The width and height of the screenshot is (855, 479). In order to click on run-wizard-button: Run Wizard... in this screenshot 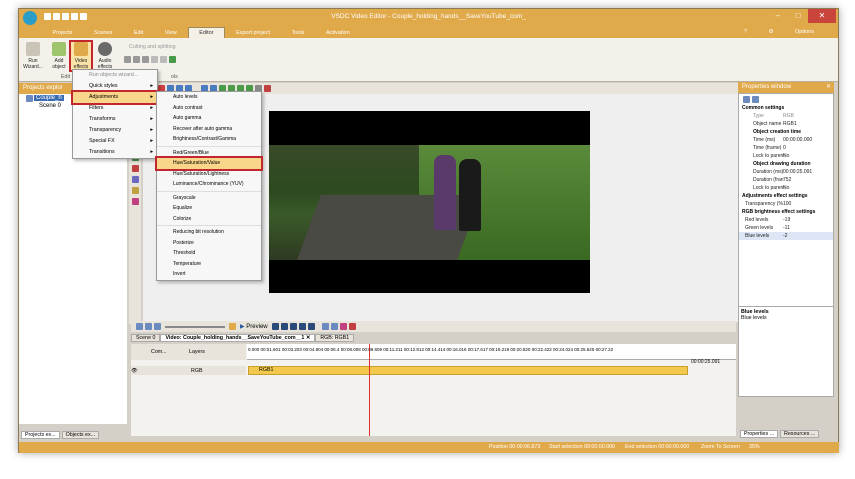, I will do `click(33, 56)`.